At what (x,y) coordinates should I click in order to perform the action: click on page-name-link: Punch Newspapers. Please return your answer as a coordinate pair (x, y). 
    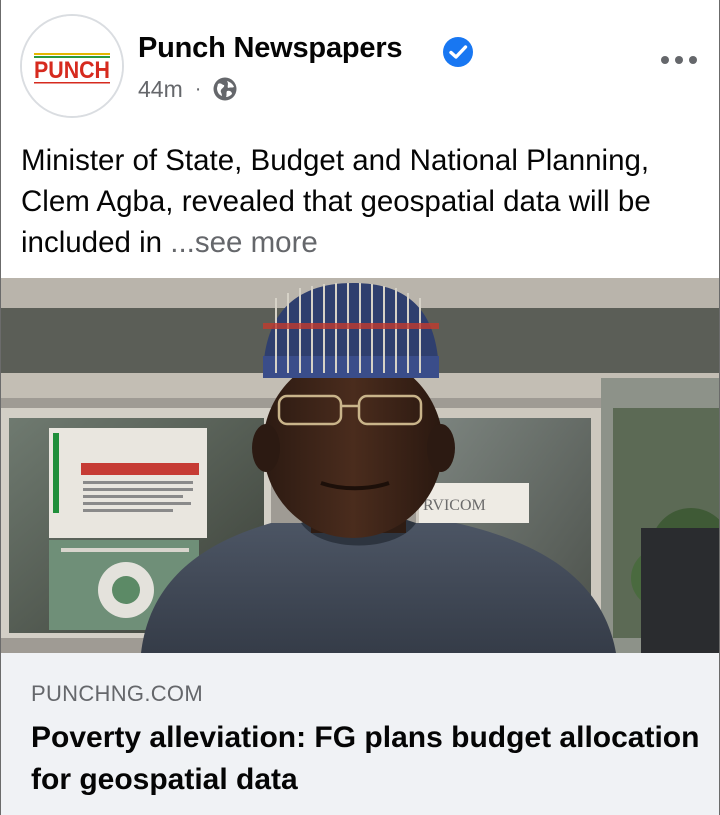
    Looking at the image, I should click on (270, 48).